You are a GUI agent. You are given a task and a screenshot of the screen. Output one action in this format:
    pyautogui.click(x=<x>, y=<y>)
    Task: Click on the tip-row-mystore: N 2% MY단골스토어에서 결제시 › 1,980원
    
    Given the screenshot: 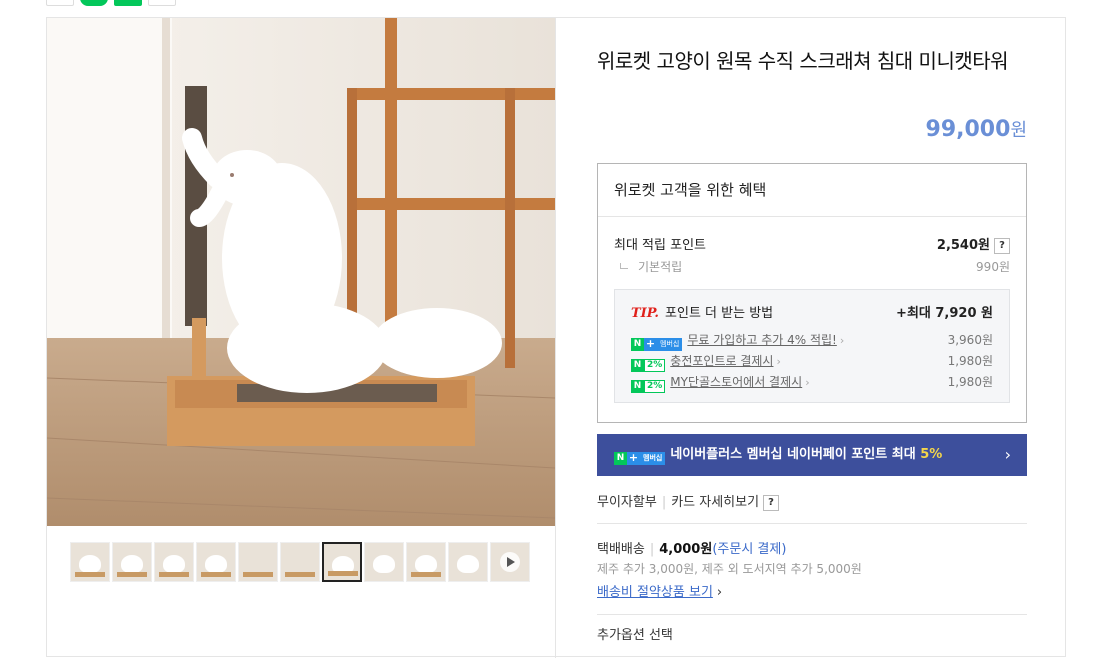 What is the action you would take?
    pyautogui.click(x=812, y=383)
    